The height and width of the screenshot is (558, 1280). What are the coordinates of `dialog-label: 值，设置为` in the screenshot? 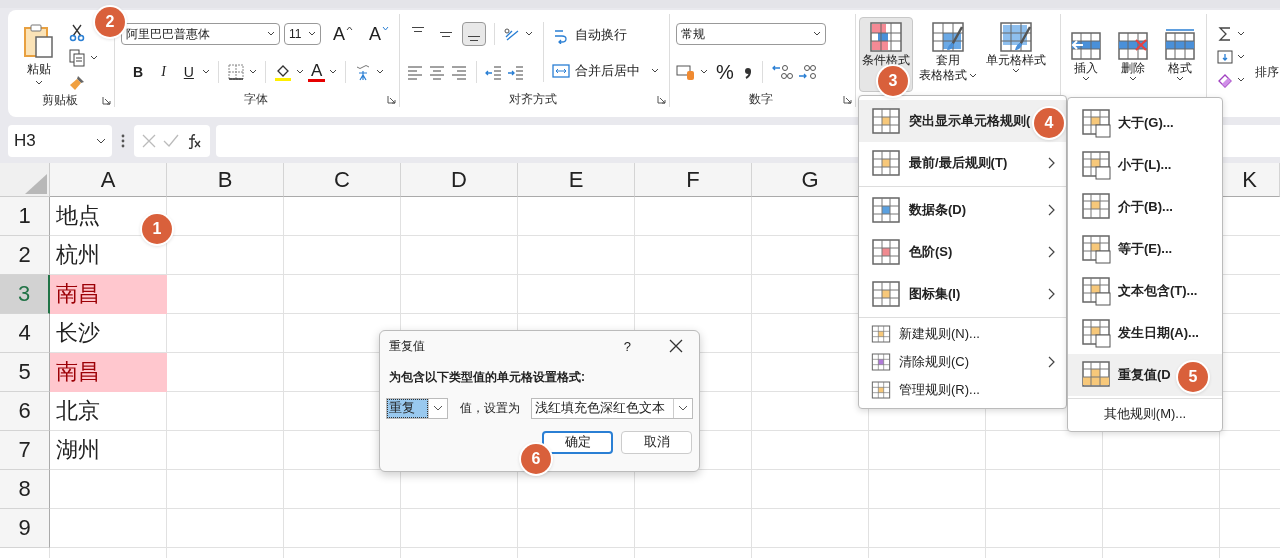 It's located at (490, 408).